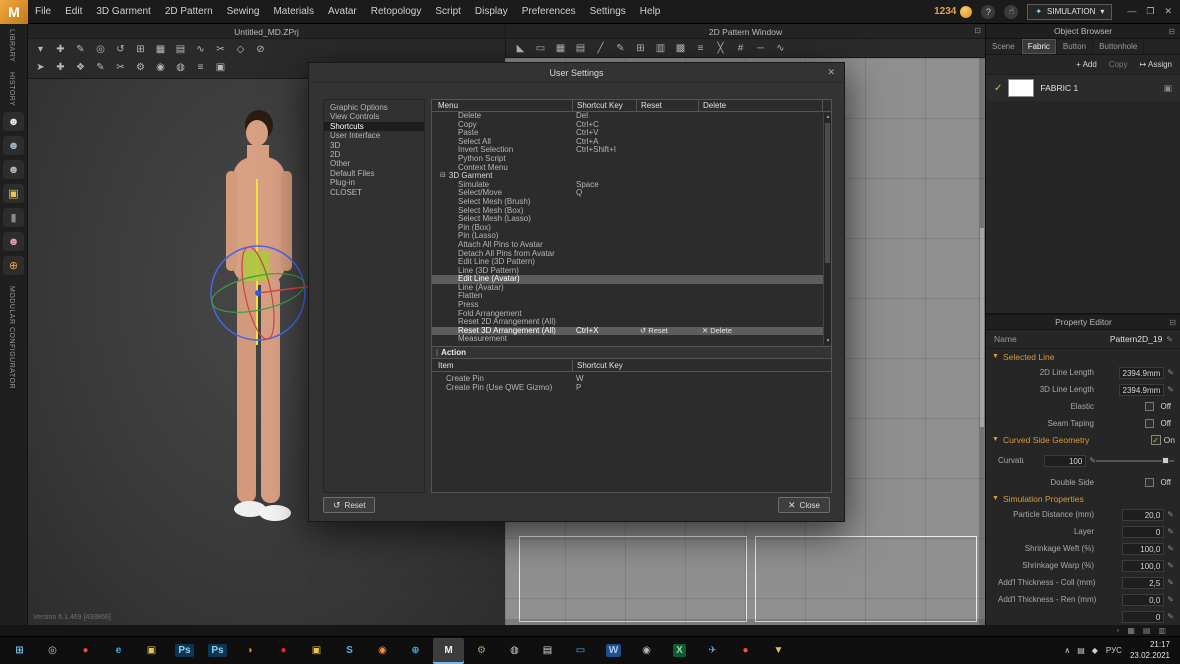  I want to click on object-browser-tab: Buttonhole, so click(1119, 46).